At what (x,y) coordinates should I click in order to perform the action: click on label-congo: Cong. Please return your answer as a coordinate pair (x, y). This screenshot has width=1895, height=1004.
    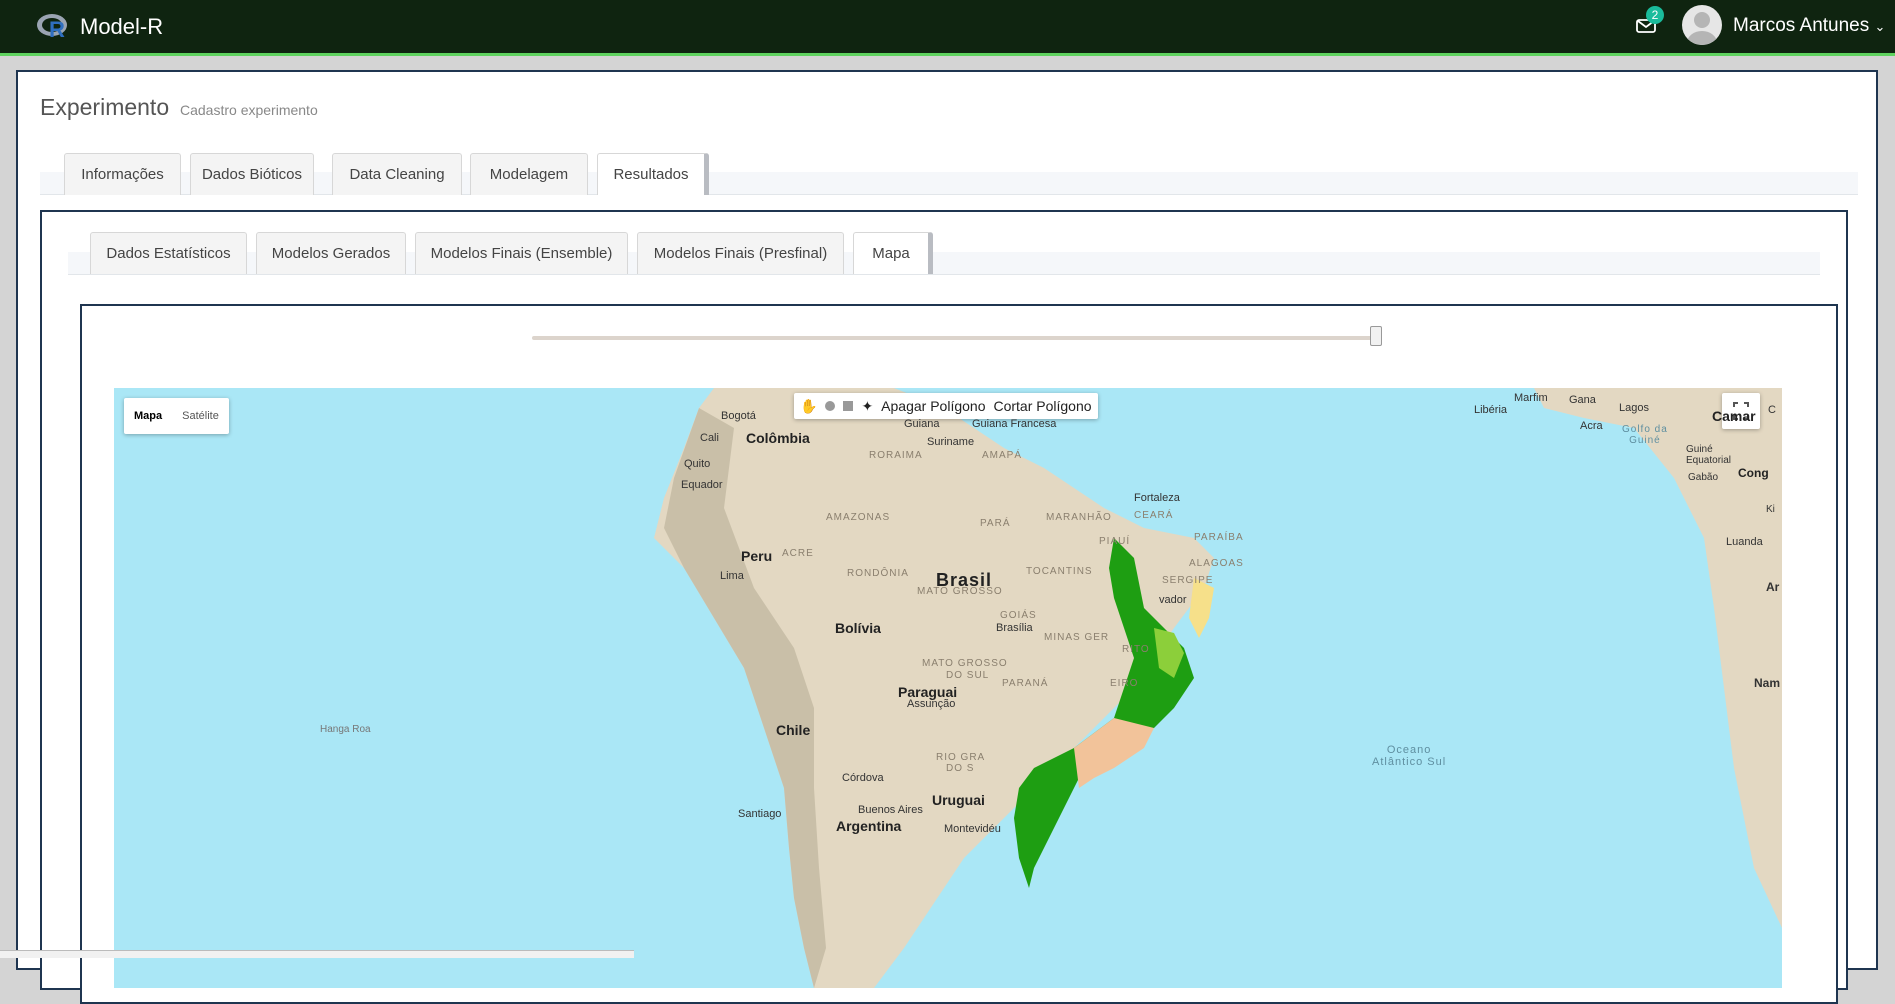
    Looking at the image, I should click on (1753, 473).